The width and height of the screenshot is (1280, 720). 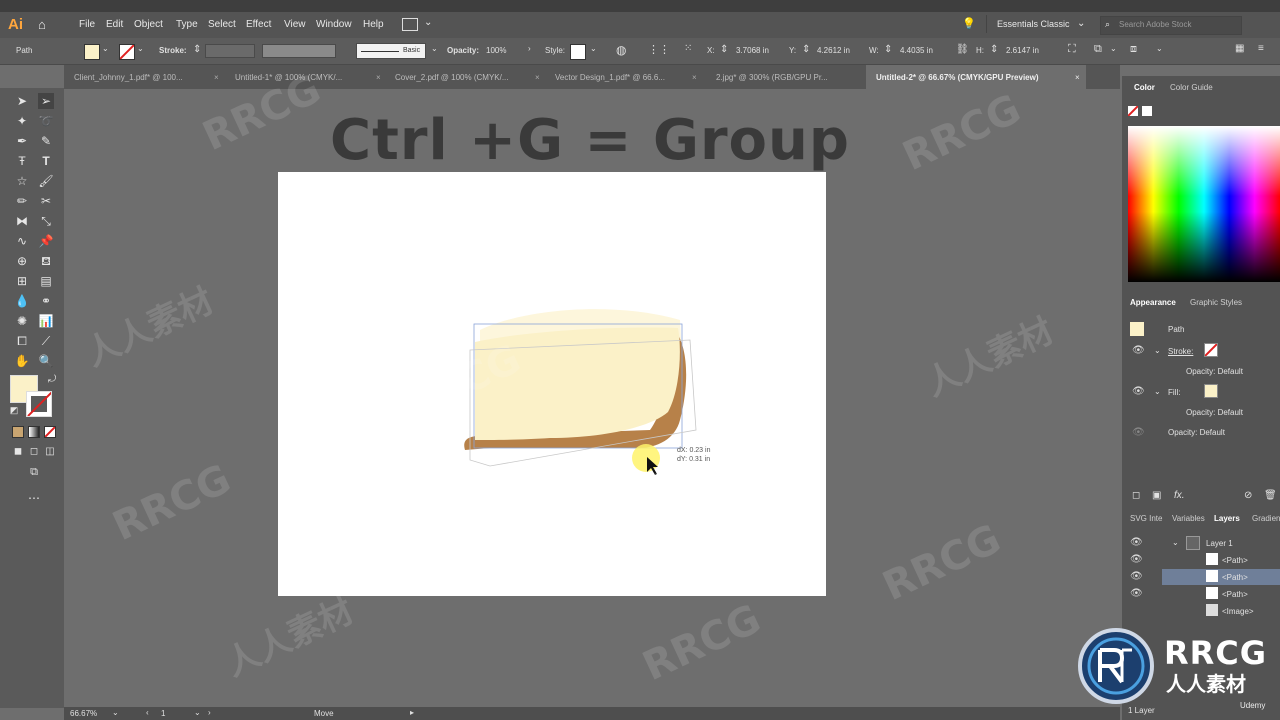 I want to click on eyedropper-tool-icon: 💧, so click(x=22, y=301).